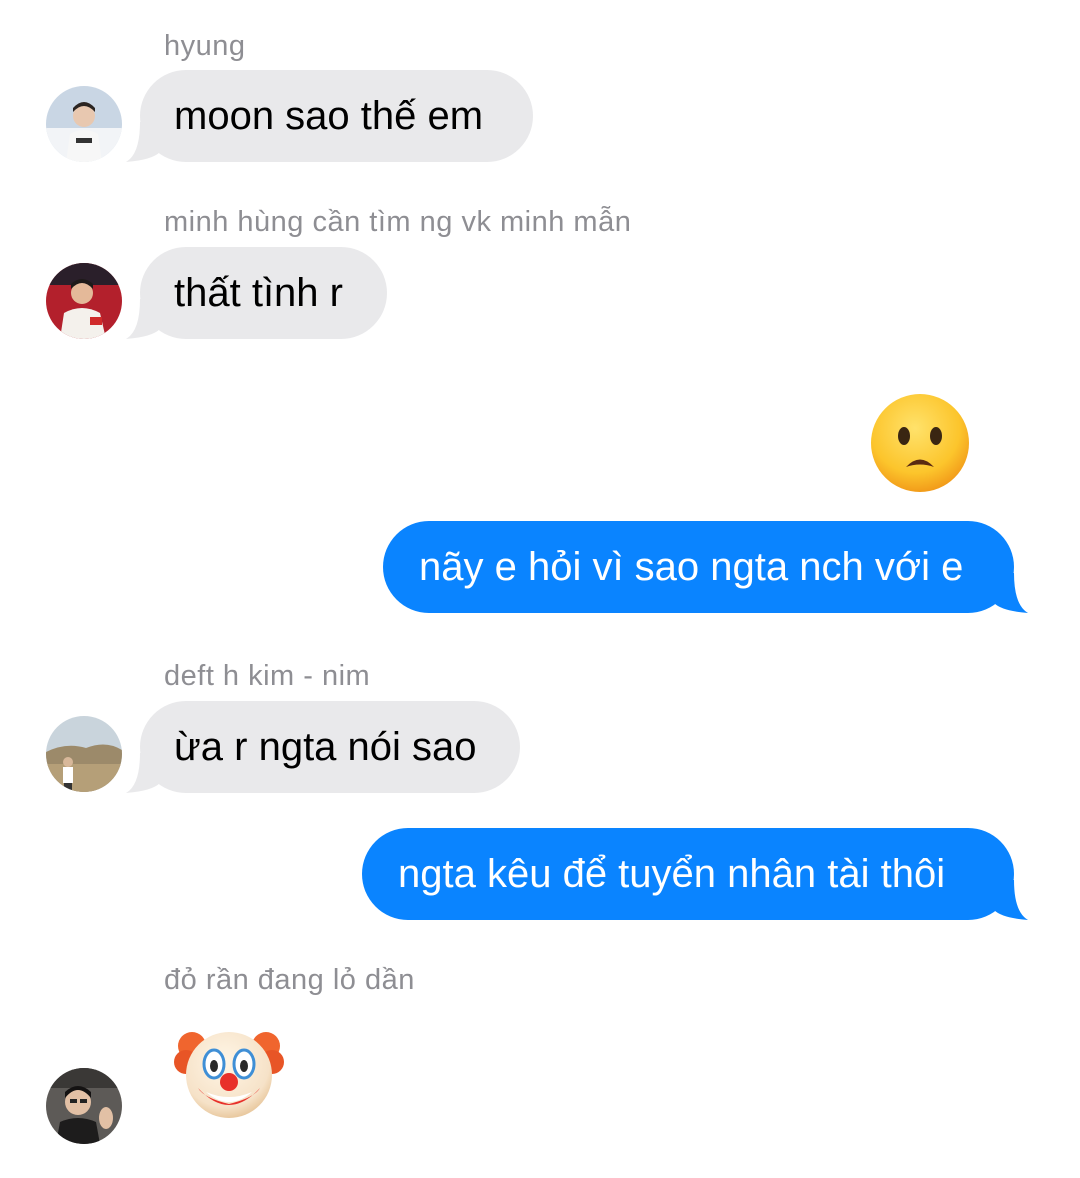  I want to click on message-text: nãy e hỏi vì sao ngta nch với e, so click(691, 567).